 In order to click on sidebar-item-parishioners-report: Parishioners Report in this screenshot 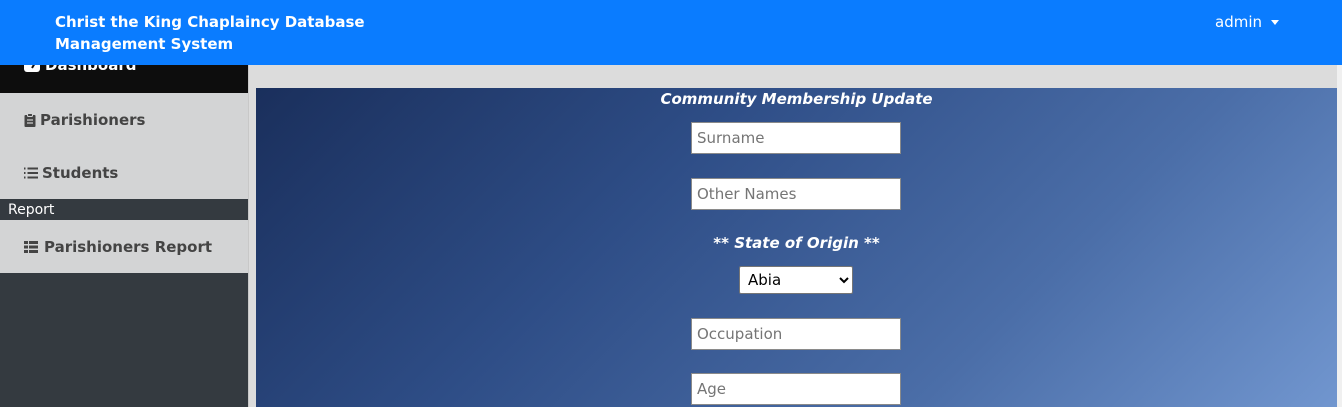, I will do `click(124, 246)`.